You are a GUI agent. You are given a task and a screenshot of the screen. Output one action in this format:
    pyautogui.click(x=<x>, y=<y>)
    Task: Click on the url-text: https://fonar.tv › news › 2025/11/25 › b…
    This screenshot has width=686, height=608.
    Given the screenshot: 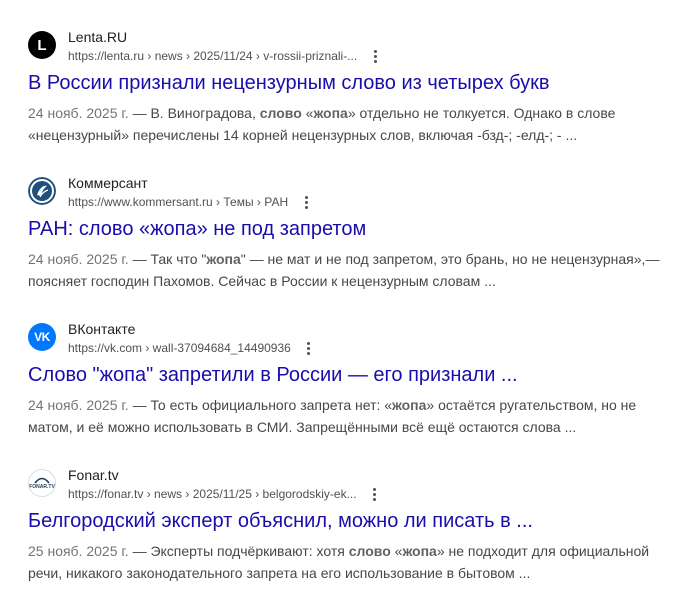 What is the action you would take?
    pyautogui.click(x=212, y=494)
    